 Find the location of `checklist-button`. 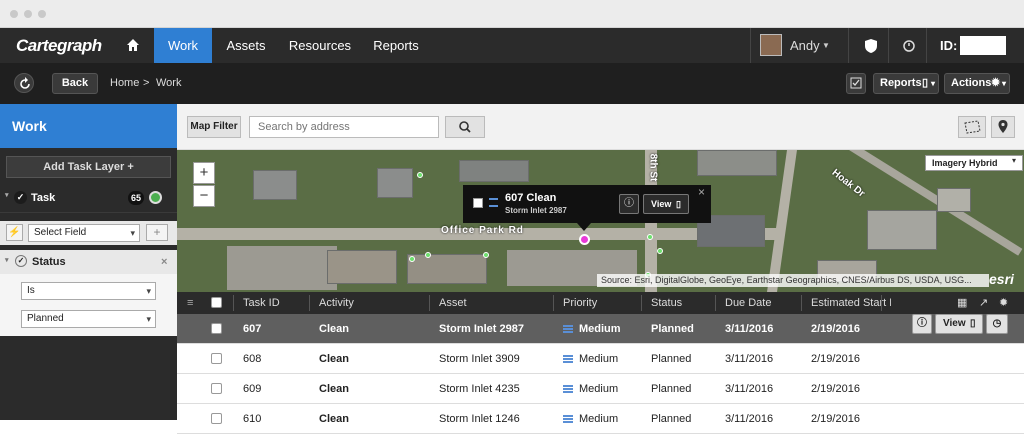

checklist-button is located at coordinates (856, 83).